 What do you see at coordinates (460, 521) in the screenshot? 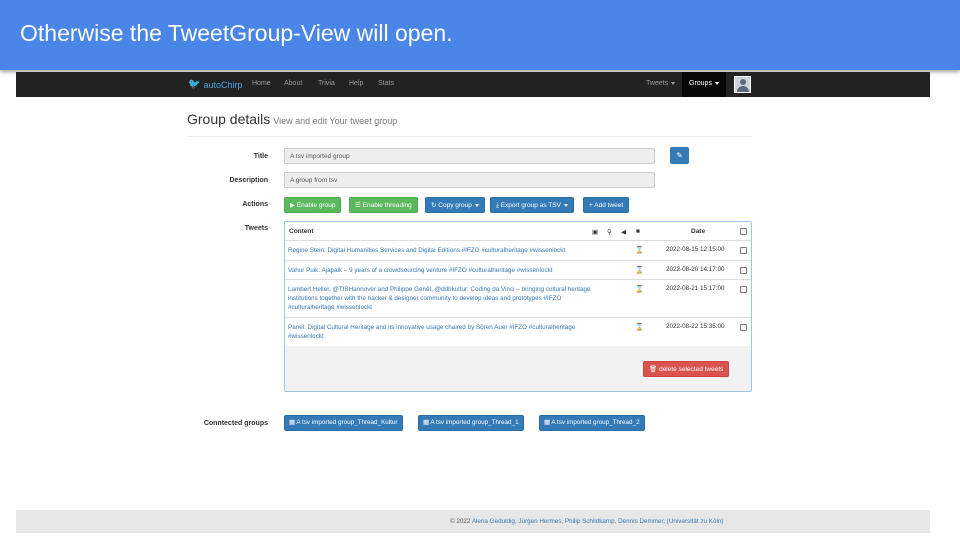
I see `footer-copyright: © 2022` at bounding box center [460, 521].